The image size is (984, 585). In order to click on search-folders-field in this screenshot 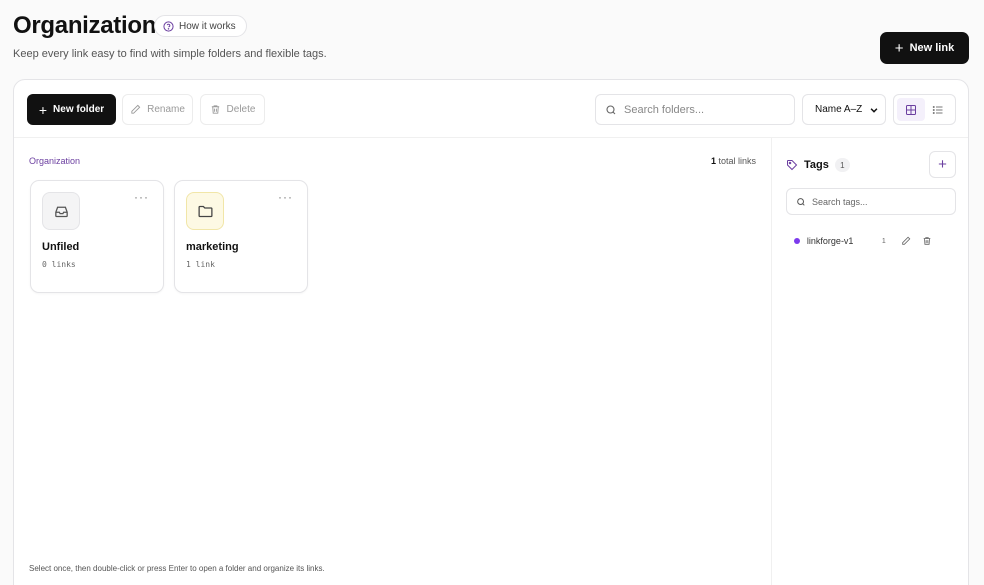, I will do `click(695, 109)`.